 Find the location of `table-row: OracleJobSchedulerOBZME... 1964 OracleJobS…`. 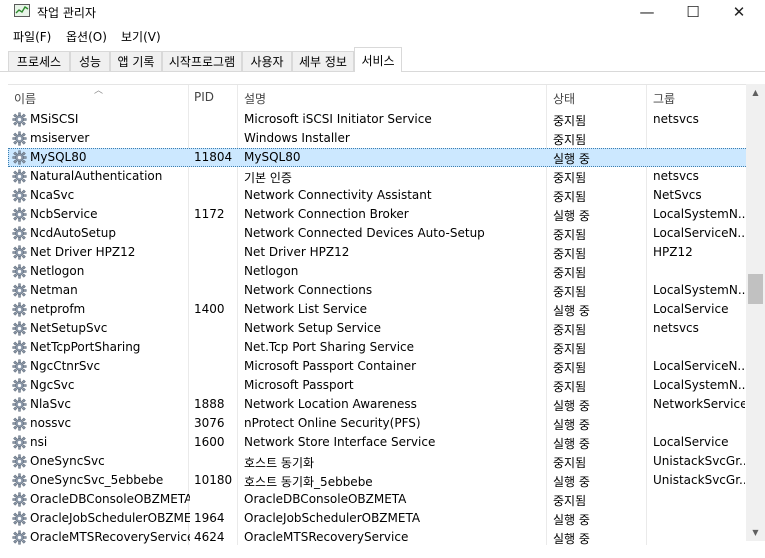

table-row: OracleJobSchedulerOBZME... 1964 OracleJobS… is located at coordinates (378, 518).